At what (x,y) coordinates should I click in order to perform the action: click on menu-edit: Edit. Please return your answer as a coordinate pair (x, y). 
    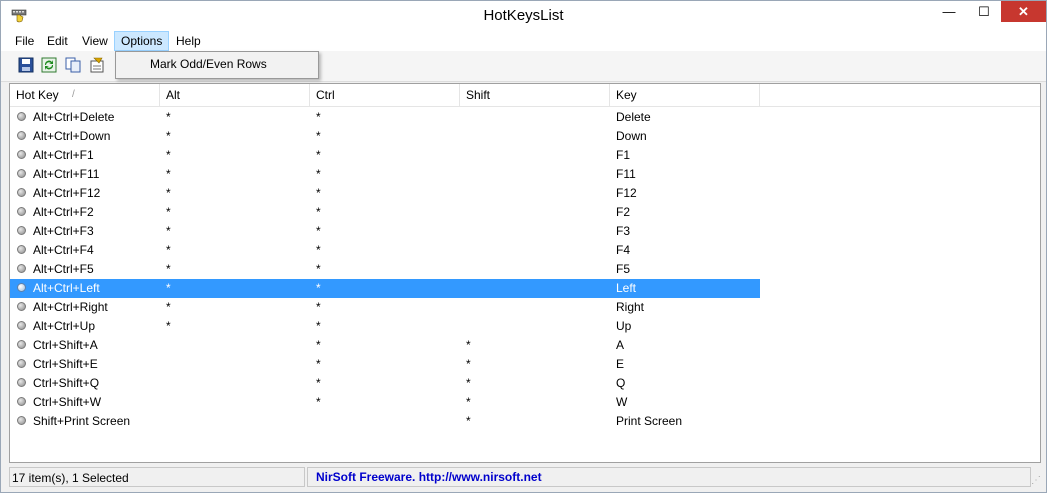
    Looking at the image, I should click on (57, 41).